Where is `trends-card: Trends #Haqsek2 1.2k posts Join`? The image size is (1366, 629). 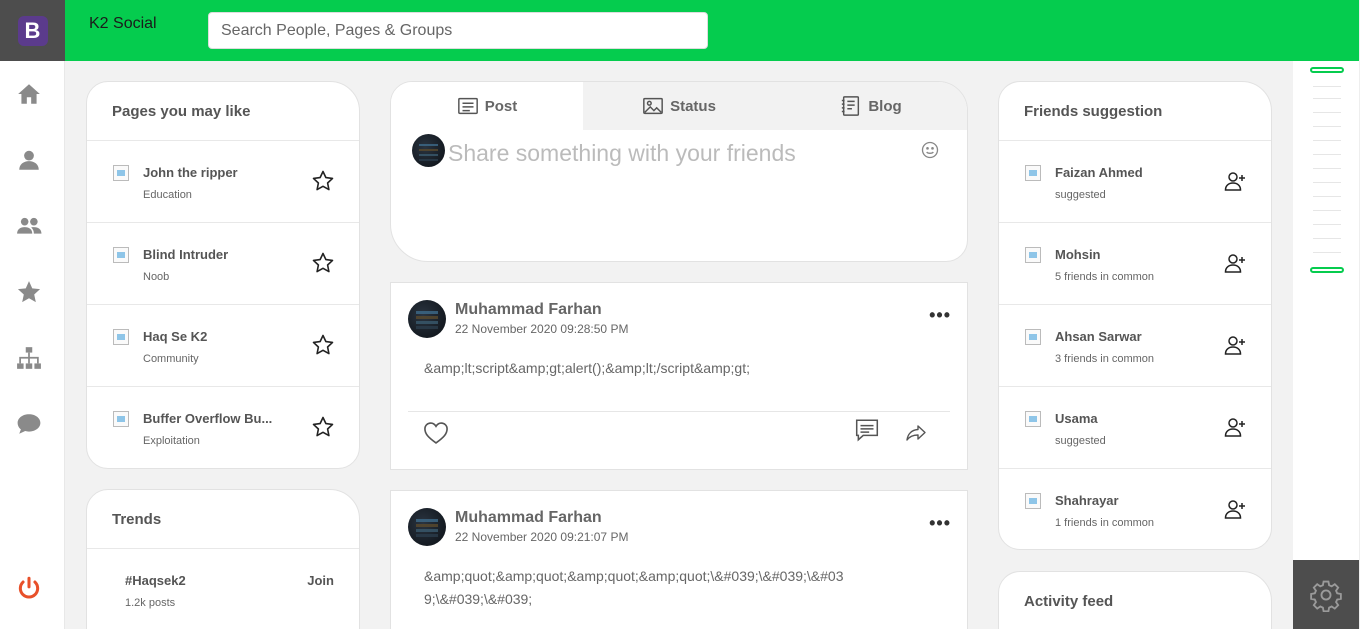 trends-card: Trends #Haqsek2 1.2k posts Join is located at coordinates (223, 559).